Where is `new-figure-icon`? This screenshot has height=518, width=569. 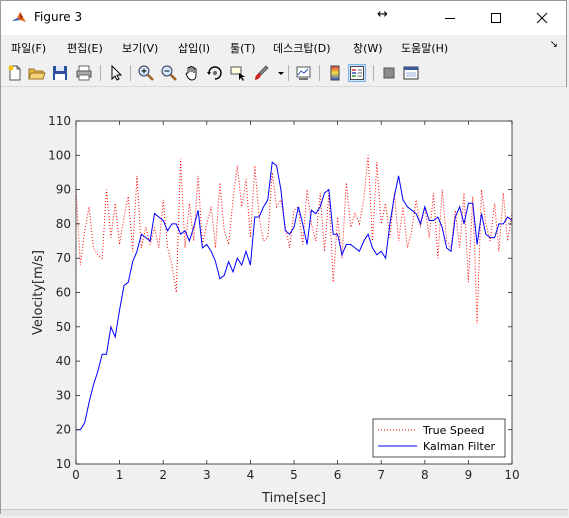
new-figure-icon is located at coordinates (15, 73).